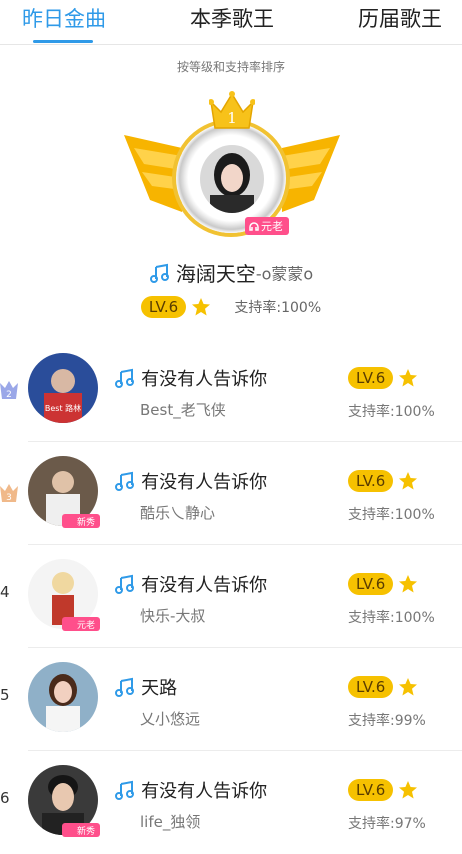 This screenshot has width=462, height=854. I want to click on list-item: 3 新秀 有没有人告诉你 酷乐乀静心 LV.6 支持率:100%, so click(231, 493).